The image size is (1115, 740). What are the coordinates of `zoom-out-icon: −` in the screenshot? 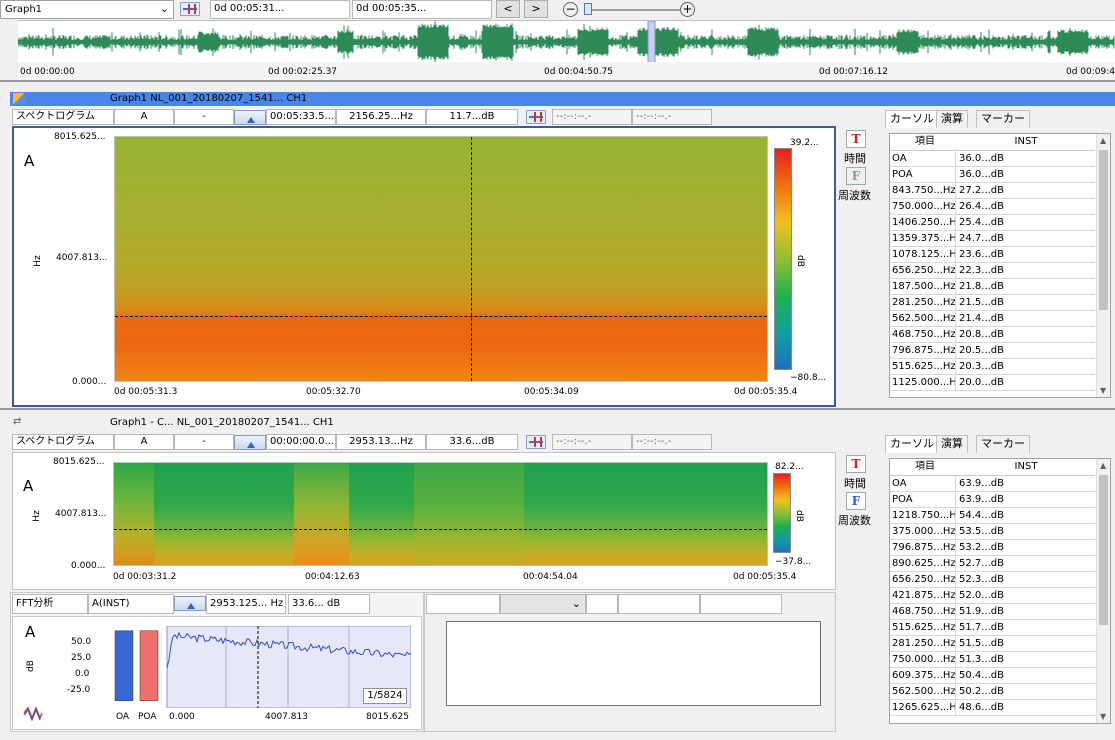 It's located at (570, 9).